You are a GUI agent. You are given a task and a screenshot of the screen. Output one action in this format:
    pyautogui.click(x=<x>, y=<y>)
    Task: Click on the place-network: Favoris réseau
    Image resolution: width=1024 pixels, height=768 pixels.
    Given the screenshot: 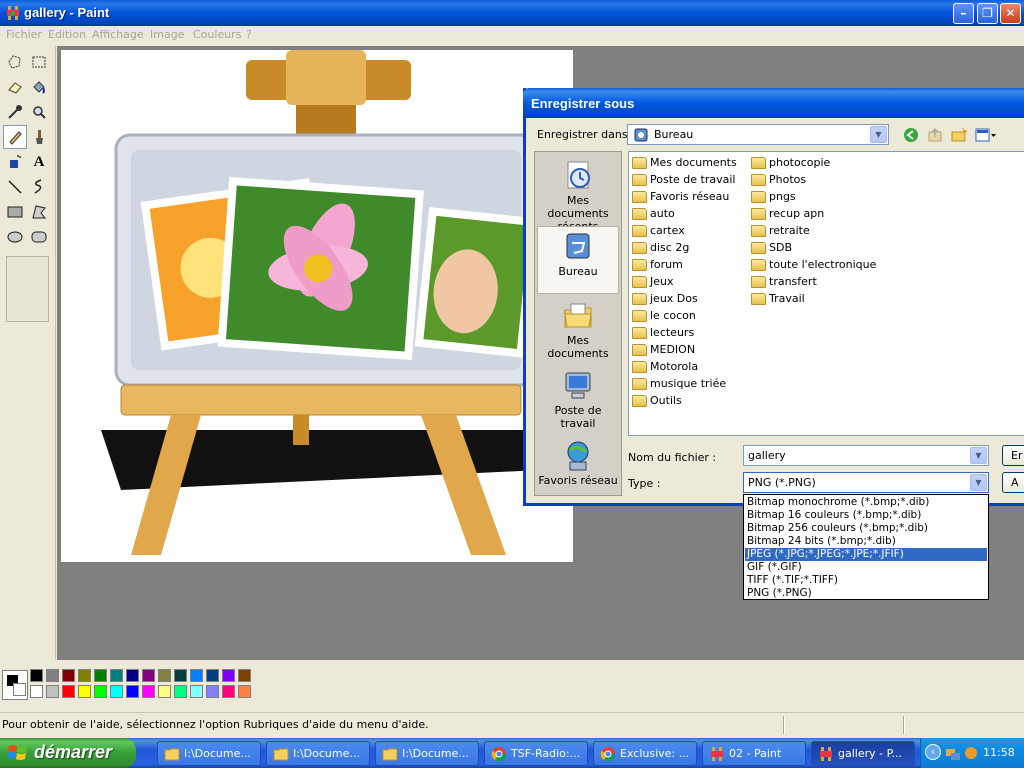 What is the action you would take?
    pyautogui.click(x=578, y=470)
    